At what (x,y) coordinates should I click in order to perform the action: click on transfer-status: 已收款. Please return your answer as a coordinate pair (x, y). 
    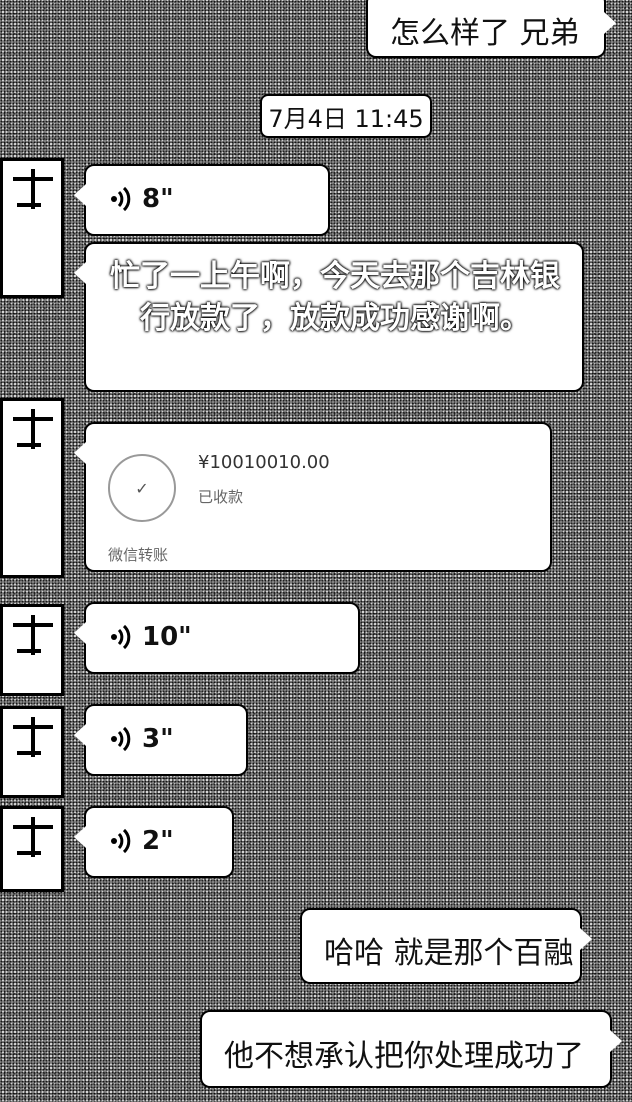
    Looking at the image, I should click on (221, 497).